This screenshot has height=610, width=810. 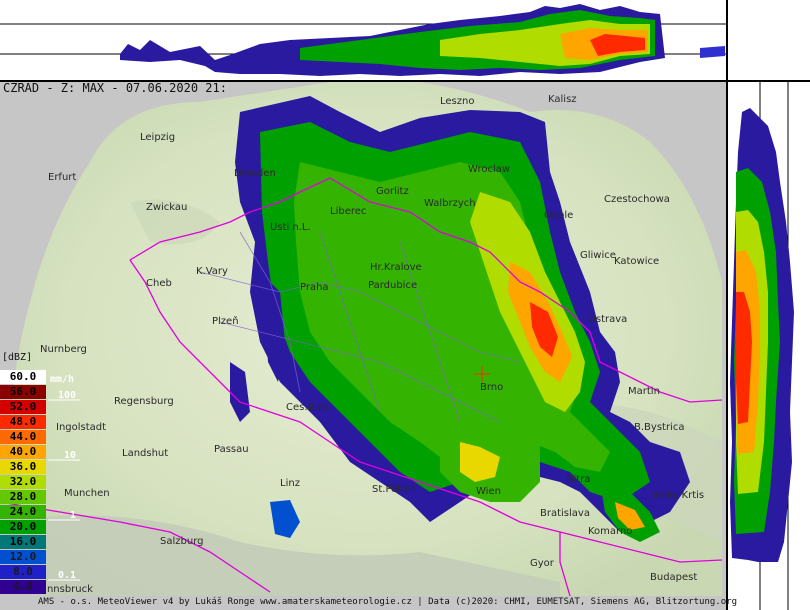 What do you see at coordinates (64, 490) in the screenshot?
I see `legend-mmh-lines` at bounding box center [64, 490].